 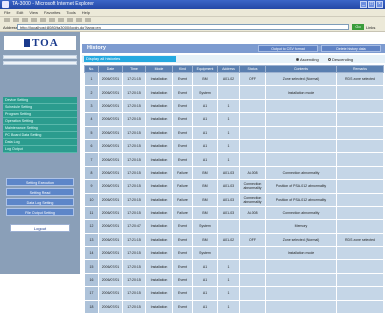 What do you see at coordinates (79, 20) in the screenshot?
I see `mail-icon` at bounding box center [79, 20].